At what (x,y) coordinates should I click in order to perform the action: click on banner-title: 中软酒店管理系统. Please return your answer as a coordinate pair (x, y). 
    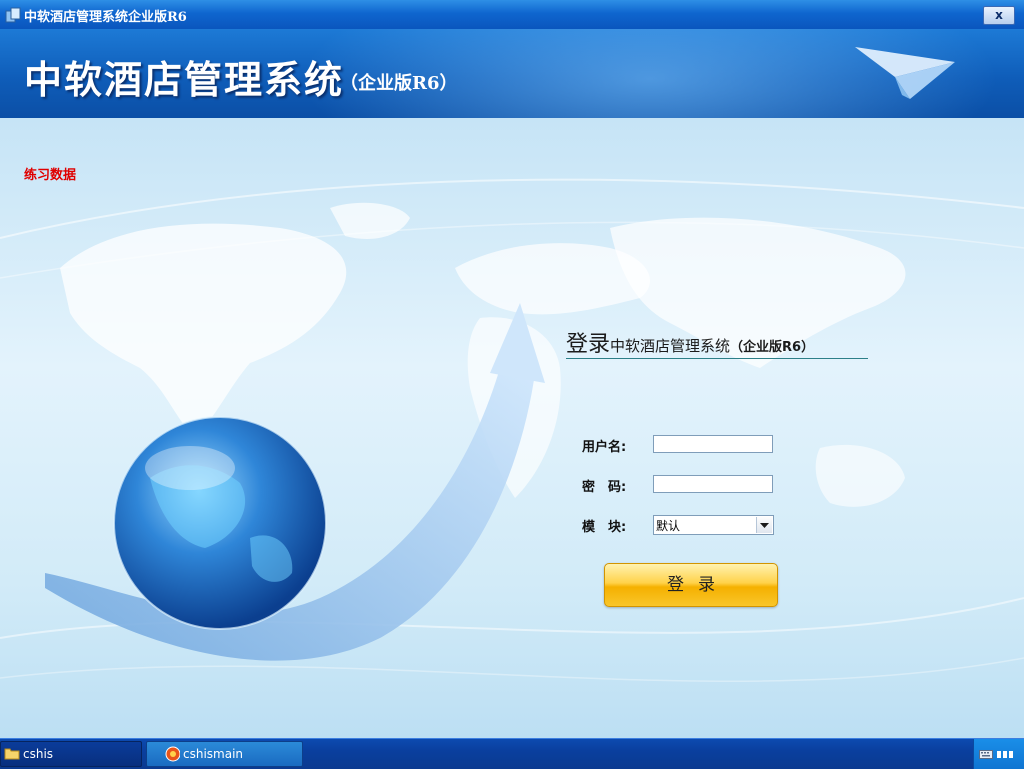
    Looking at the image, I should click on (184, 79).